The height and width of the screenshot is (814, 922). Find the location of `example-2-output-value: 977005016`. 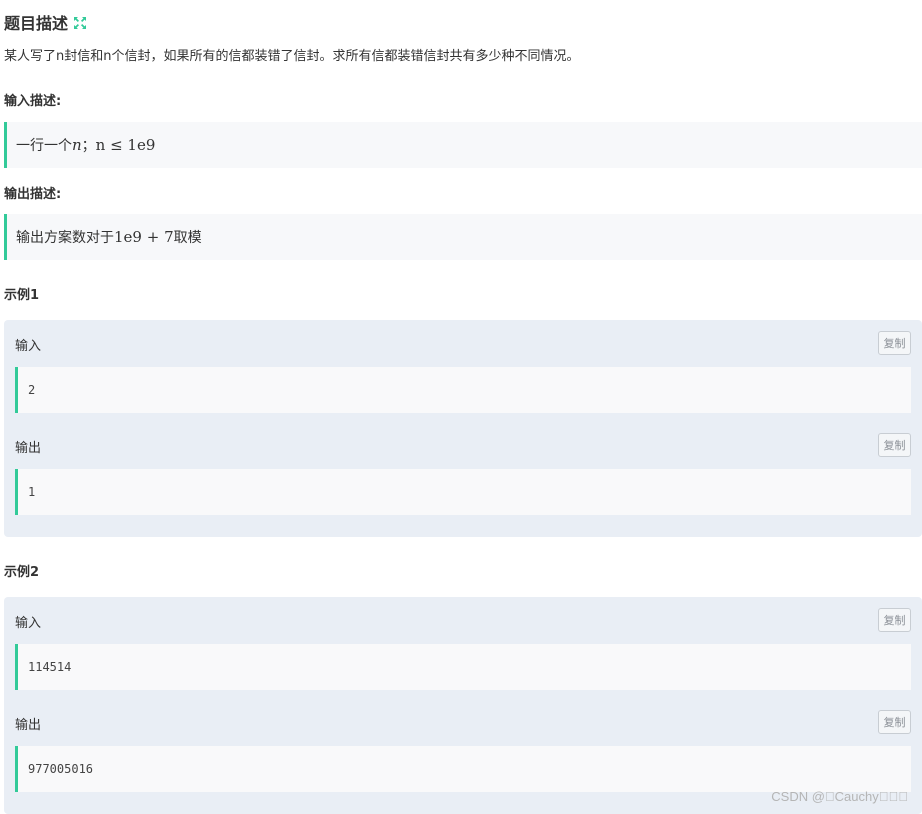

example-2-output-value: 977005016 is located at coordinates (463, 769).